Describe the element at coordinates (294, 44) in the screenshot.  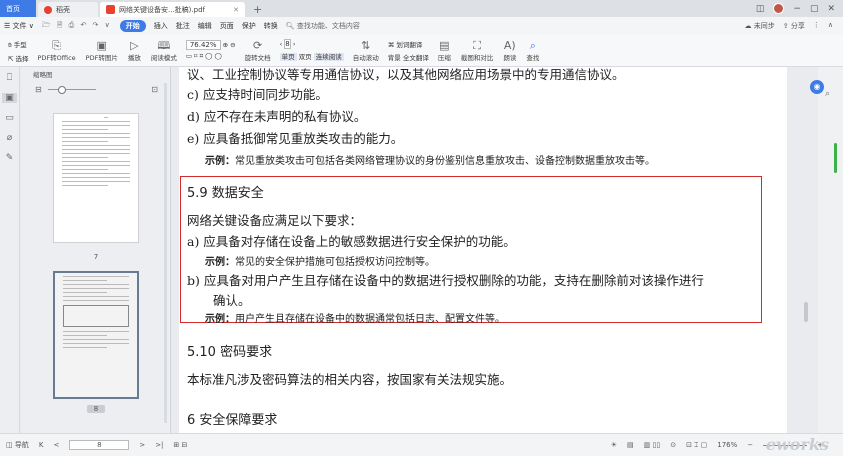
I see `next-page-icon: ›` at that location.